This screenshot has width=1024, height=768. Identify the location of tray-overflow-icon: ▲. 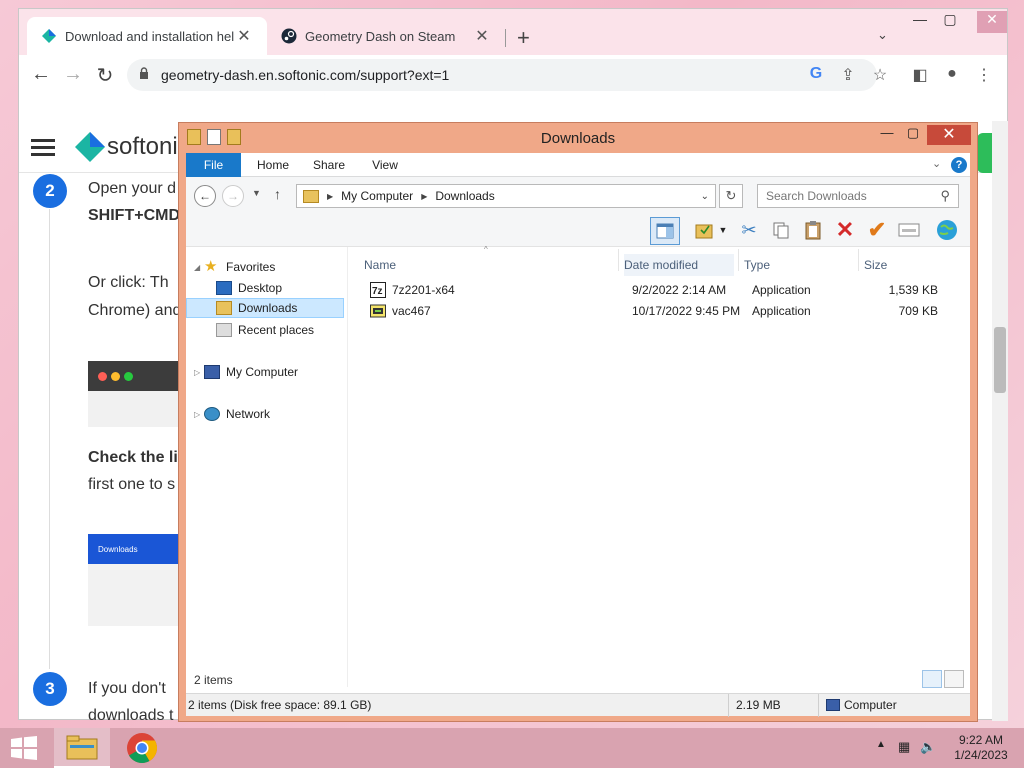
(881, 744).